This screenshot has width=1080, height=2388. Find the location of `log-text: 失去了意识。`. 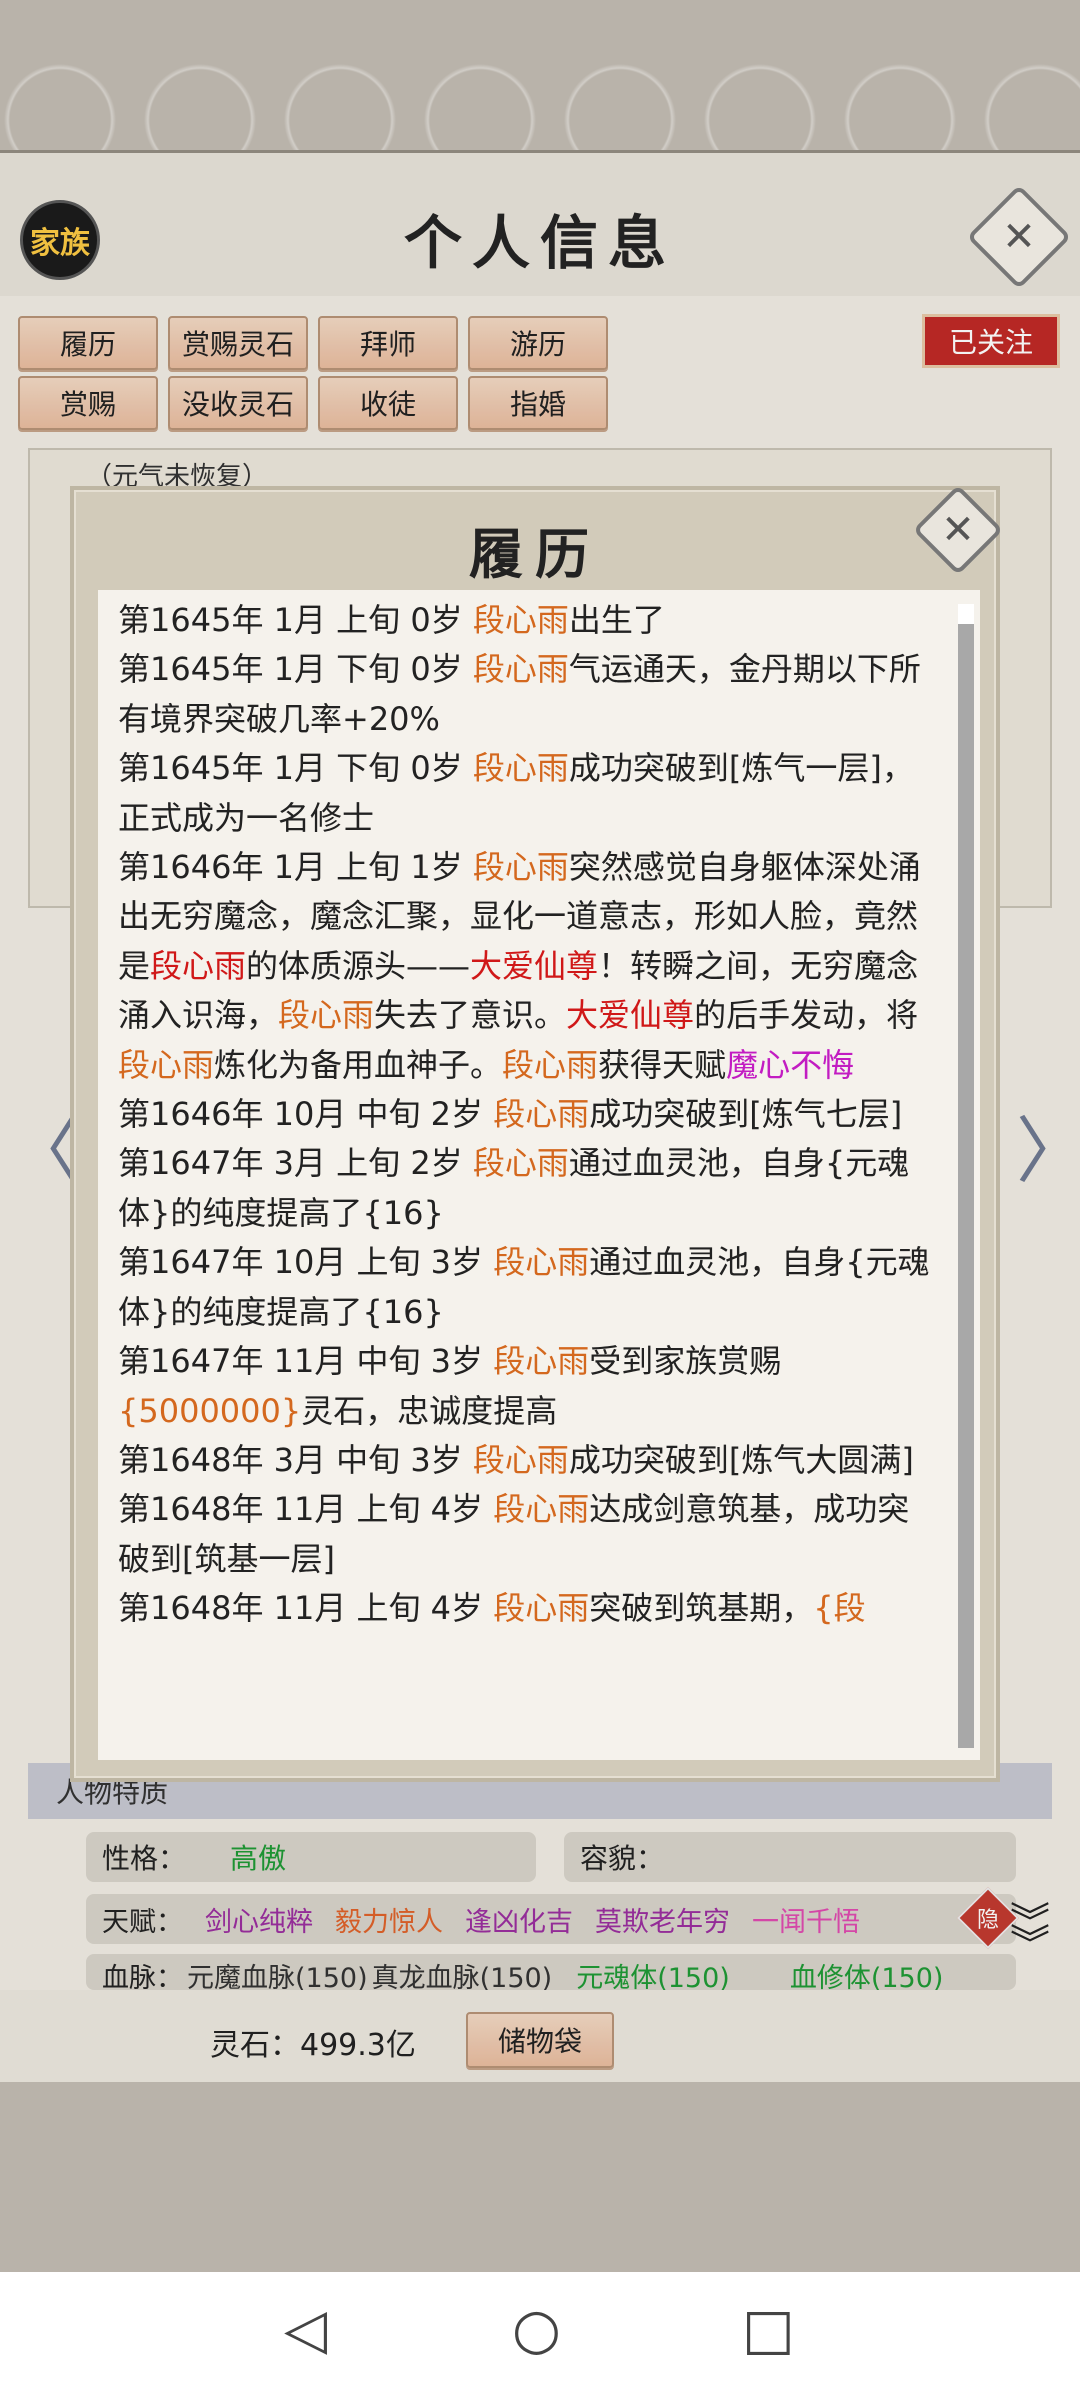

log-text: 失去了意识。 is located at coordinates (470, 1015).